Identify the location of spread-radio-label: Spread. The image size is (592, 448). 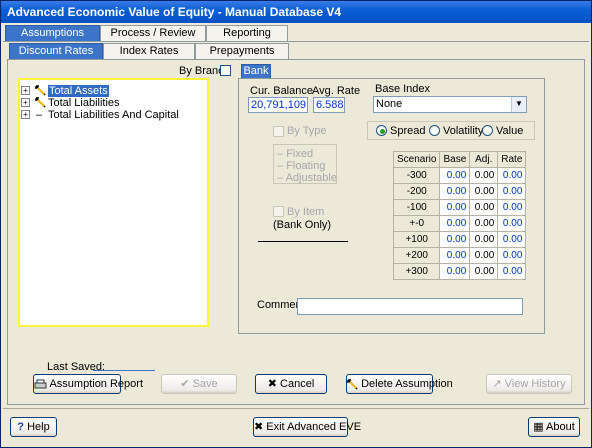
(408, 131).